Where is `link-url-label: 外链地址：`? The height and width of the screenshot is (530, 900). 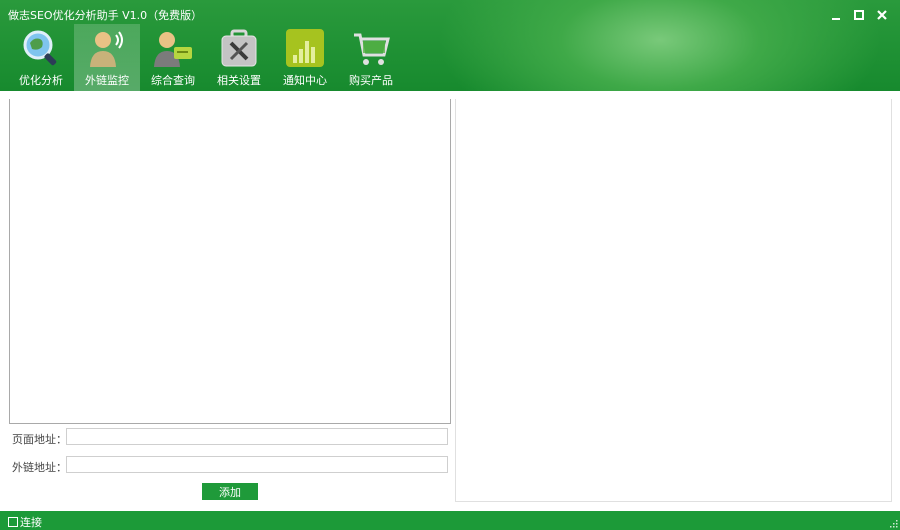 link-url-label: 外链地址： is located at coordinates (39, 467).